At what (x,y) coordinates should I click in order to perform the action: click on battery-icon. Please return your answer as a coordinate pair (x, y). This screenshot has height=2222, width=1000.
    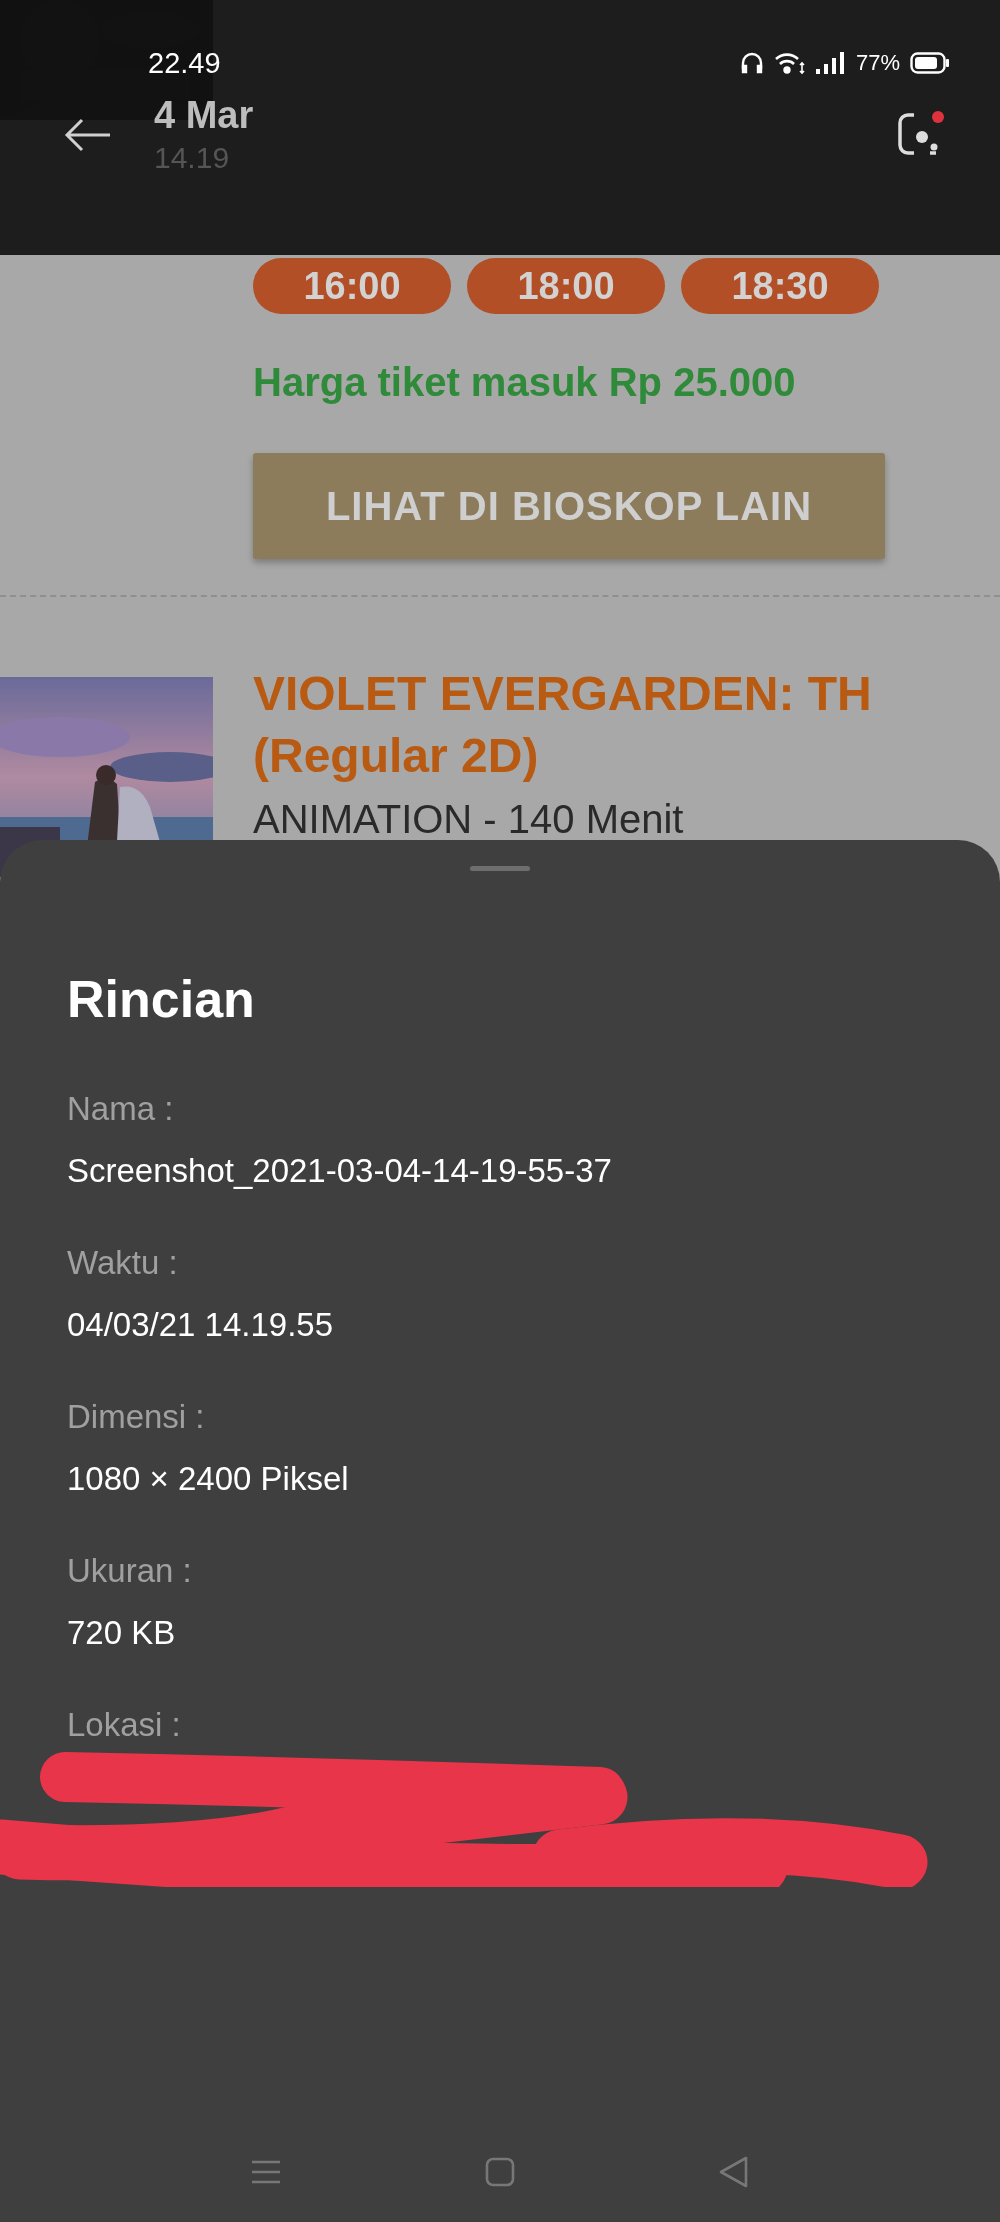
    Looking at the image, I should click on (930, 63).